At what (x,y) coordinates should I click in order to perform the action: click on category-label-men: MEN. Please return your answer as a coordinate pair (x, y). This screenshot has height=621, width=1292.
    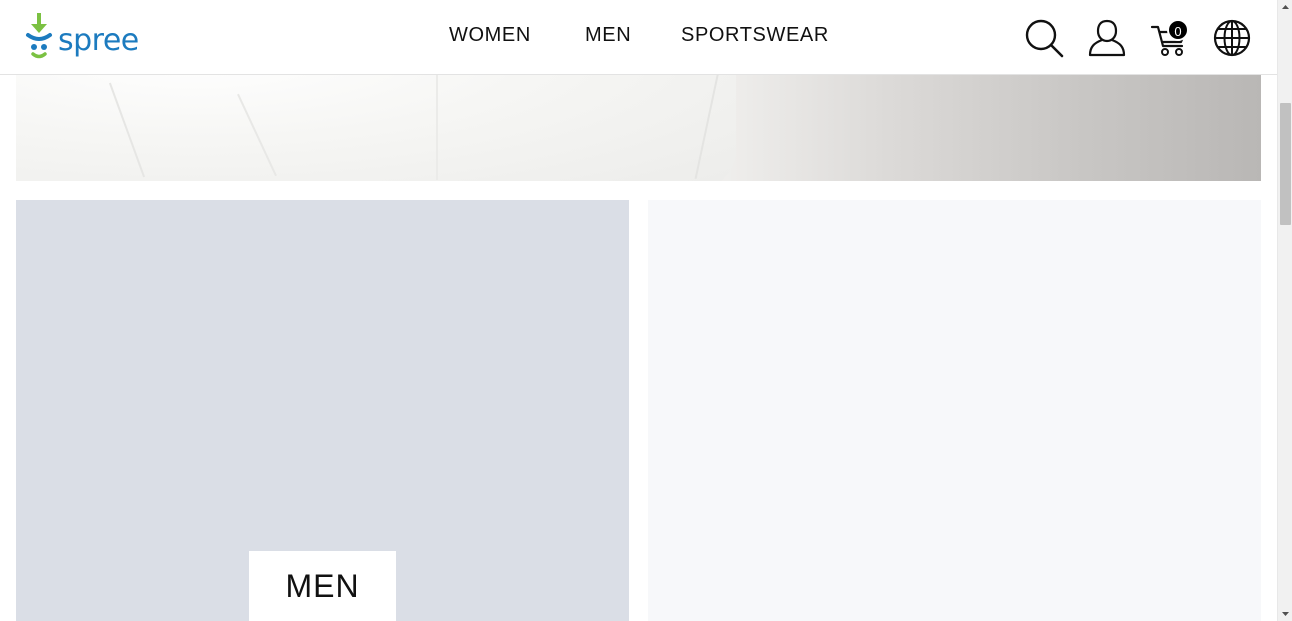
    Looking at the image, I should click on (322, 586).